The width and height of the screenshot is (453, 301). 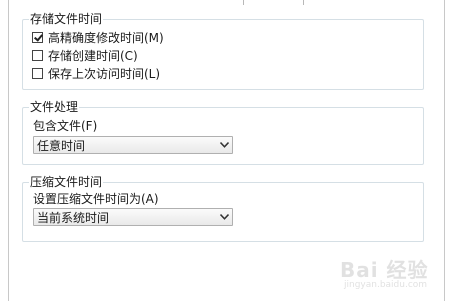 What do you see at coordinates (104, 73) in the screenshot?
I see `checkbox-label: 保存上次访问时间(L)` at bounding box center [104, 73].